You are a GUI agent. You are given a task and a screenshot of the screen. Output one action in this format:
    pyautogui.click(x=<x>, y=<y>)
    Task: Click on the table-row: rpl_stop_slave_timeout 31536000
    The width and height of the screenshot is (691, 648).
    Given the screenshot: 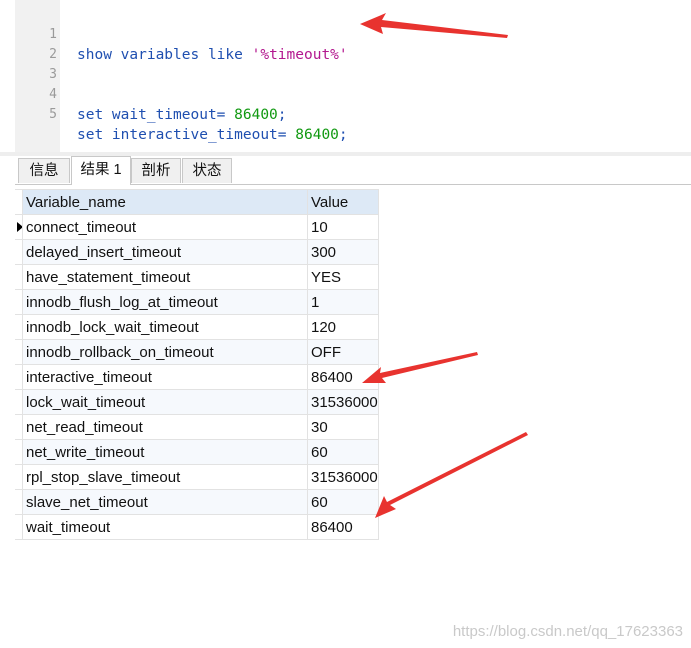 What is the action you would take?
    pyautogui.click(x=197, y=477)
    